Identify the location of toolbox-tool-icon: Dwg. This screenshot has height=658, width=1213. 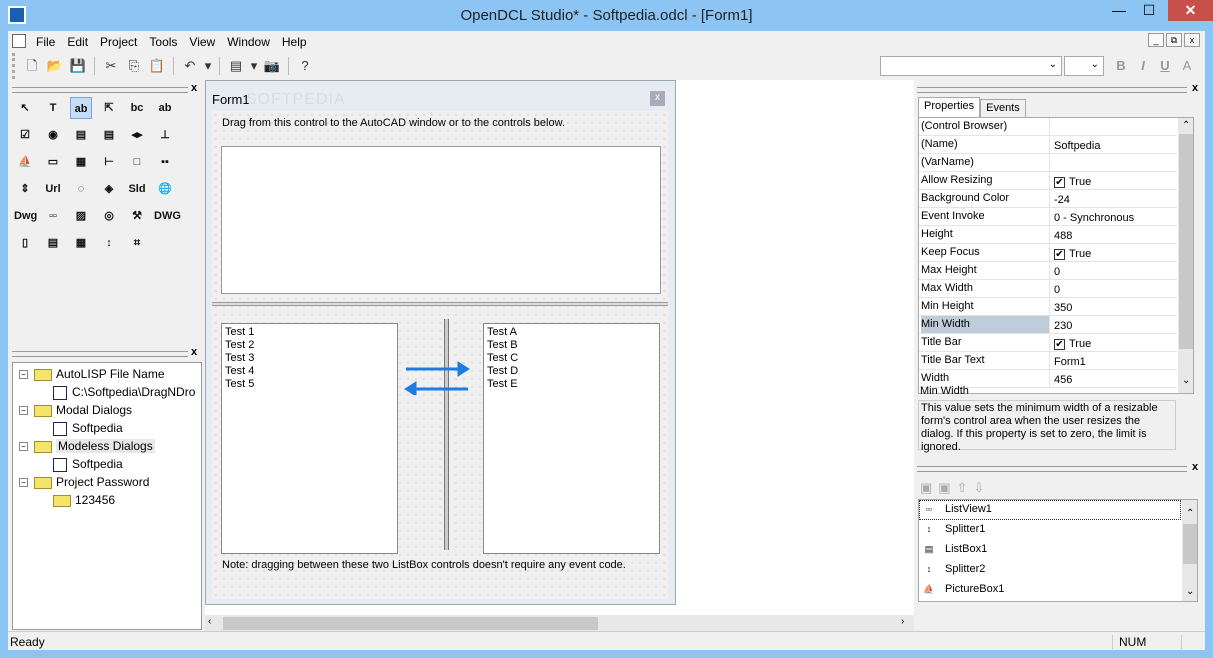
(25, 216).